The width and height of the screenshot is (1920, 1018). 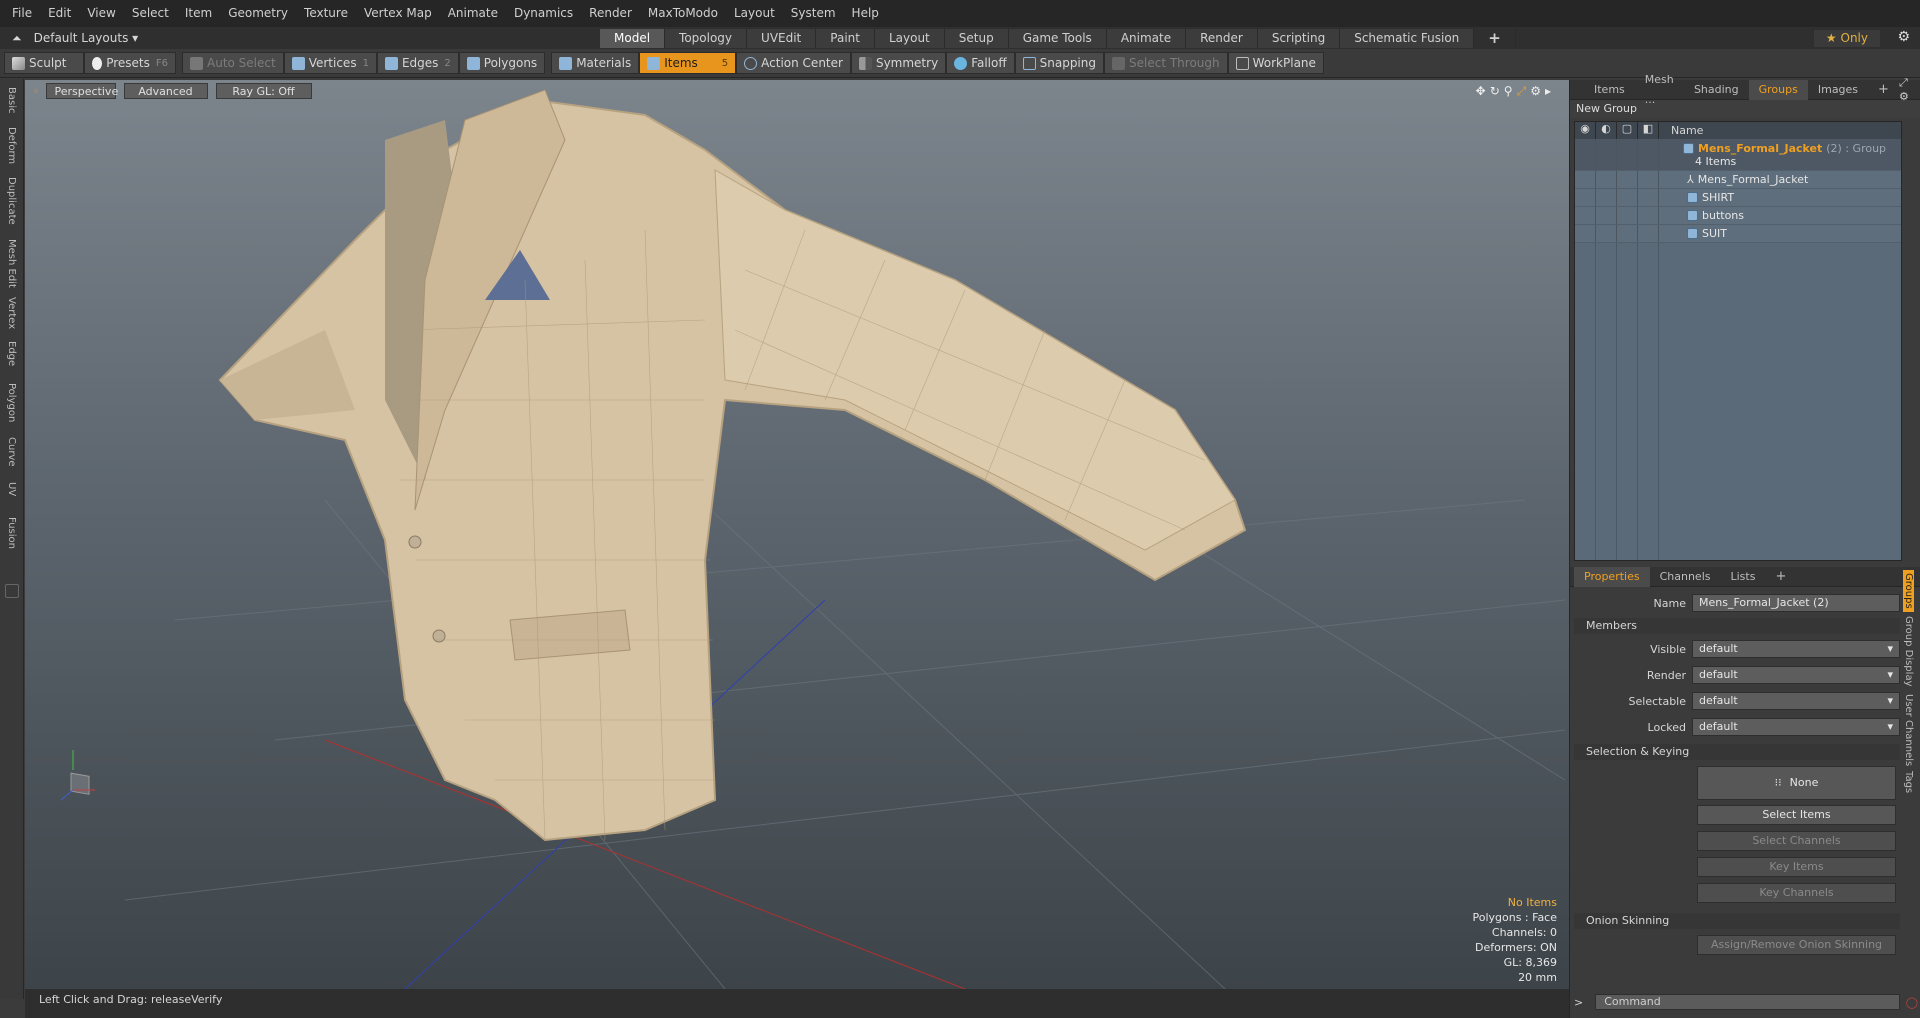 What do you see at coordinates (1908, 651) in the screenshot?
I see `side-tab-group-display: Group Display` at bounding box center [1908, 651].